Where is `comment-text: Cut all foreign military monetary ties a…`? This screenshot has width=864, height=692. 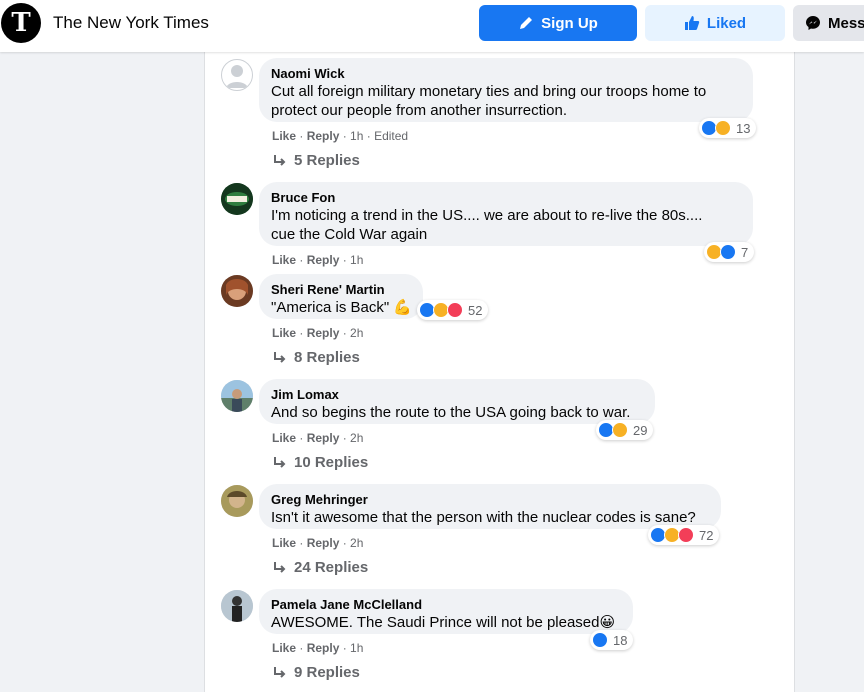 comment-text: Cut all foreign military monetary ties a… is located at coordinates (489, 91).